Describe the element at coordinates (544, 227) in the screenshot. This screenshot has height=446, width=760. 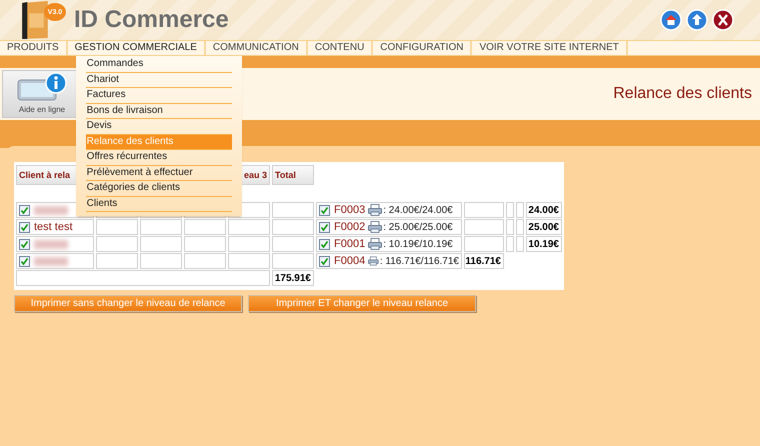
I see `row-total: 25.00€` at that location.